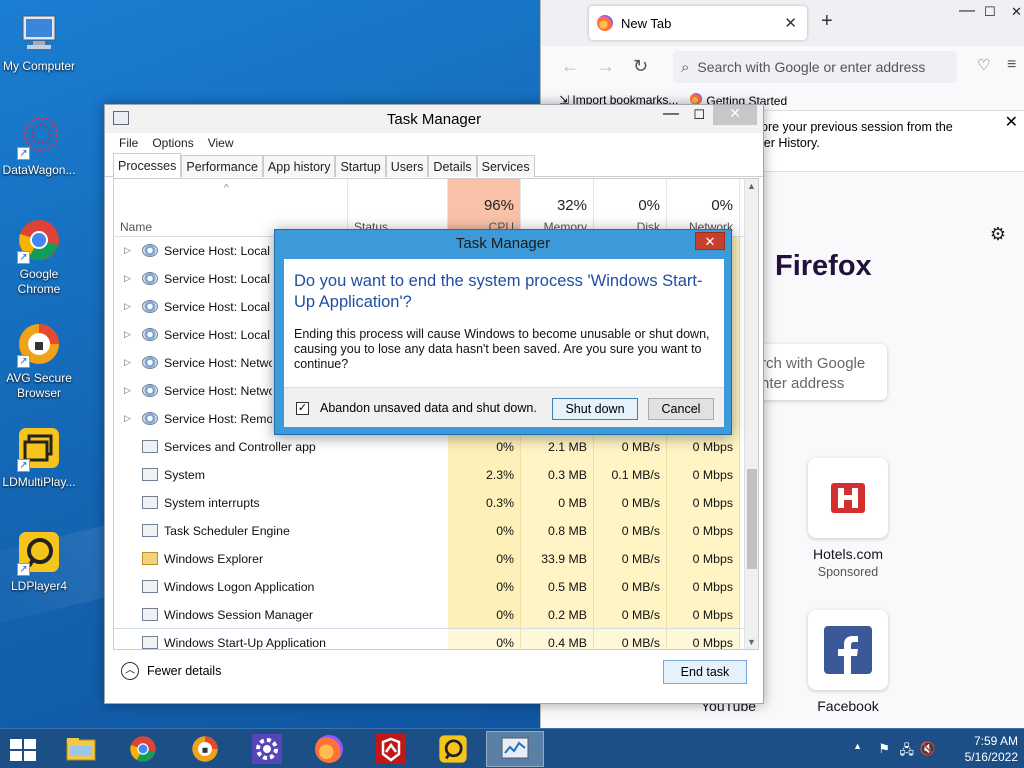 This screenshot has width=1024, height=768. Describe the element at coordinates (515, 749) in the screenshot. I see `taskbar-task-manager` at that location.